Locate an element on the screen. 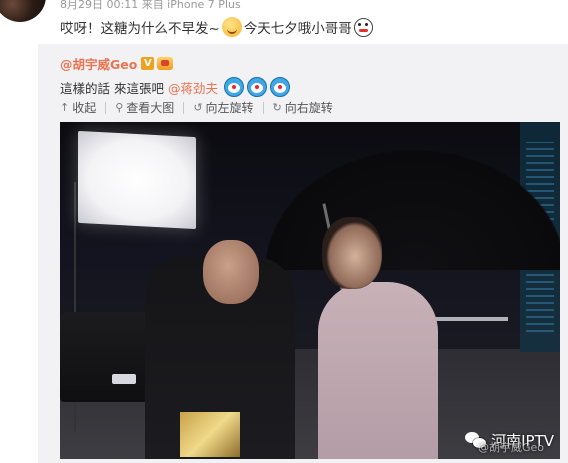 Image resolution: width=568 pixels, height=463 pixels. image-actions: ↑ 收起 ⚲ 查看大图 ↺ 向左旋转 ↻ 向右旋转 is located at coordinates (196, 107).